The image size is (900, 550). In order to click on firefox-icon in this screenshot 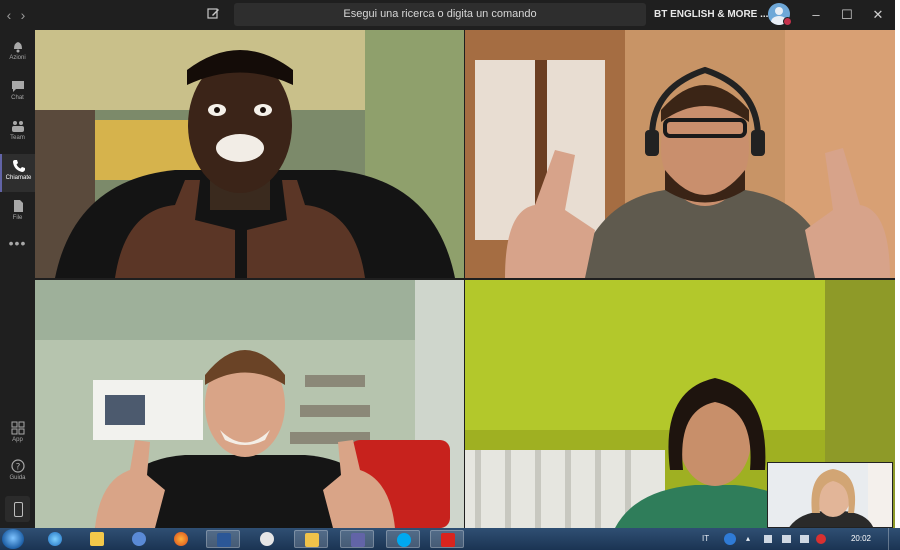, I will do `click(181, 539)`.